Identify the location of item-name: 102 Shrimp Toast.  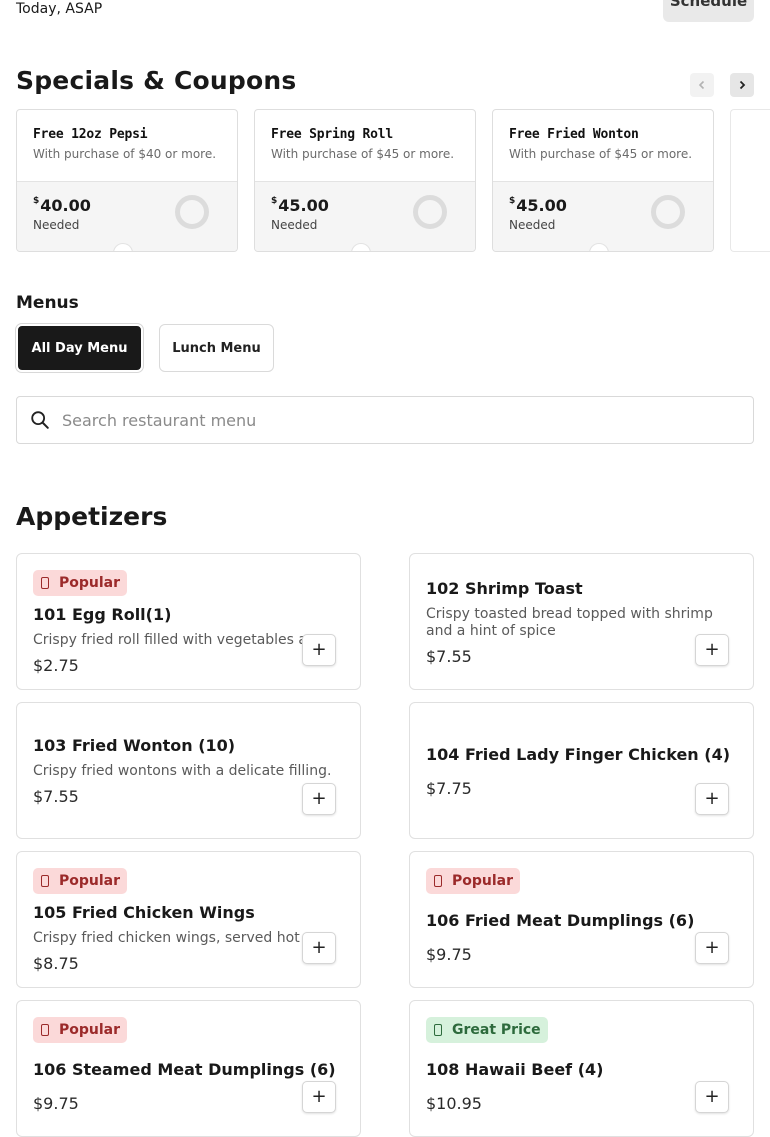
(504, 588).